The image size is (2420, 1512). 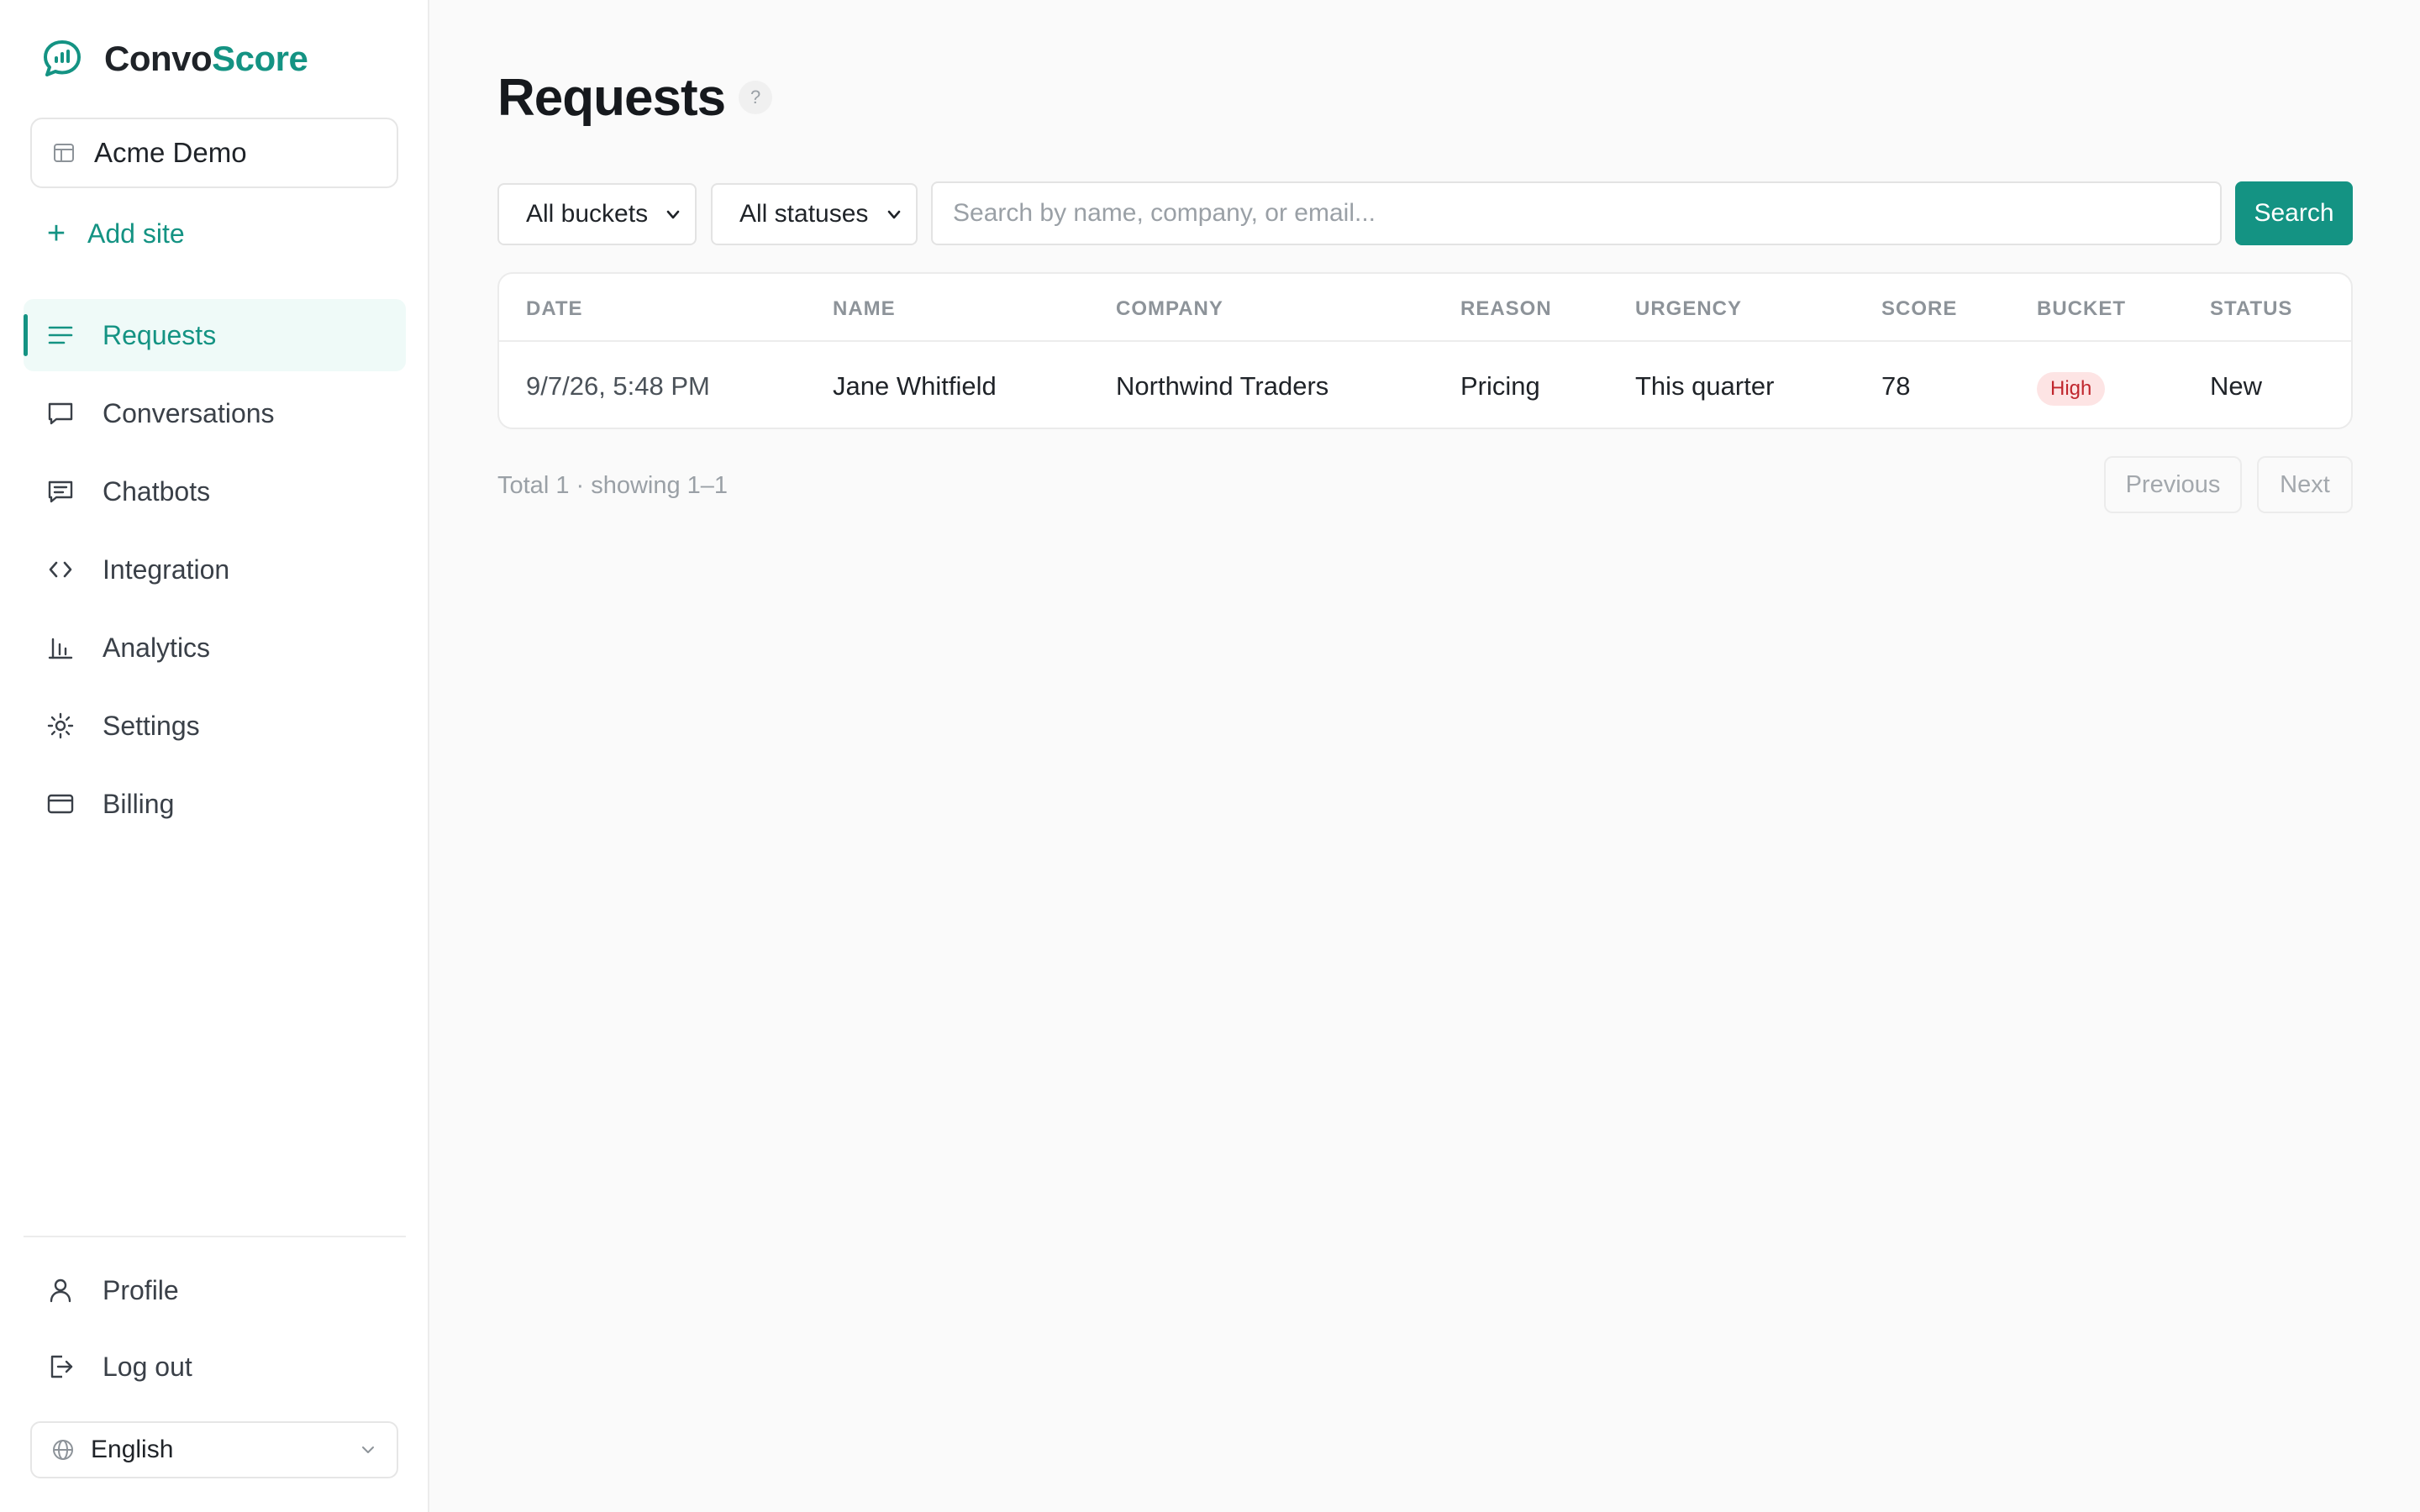 I want to click on sidebar-item-label: Profile, so click(x=141, y=1289).